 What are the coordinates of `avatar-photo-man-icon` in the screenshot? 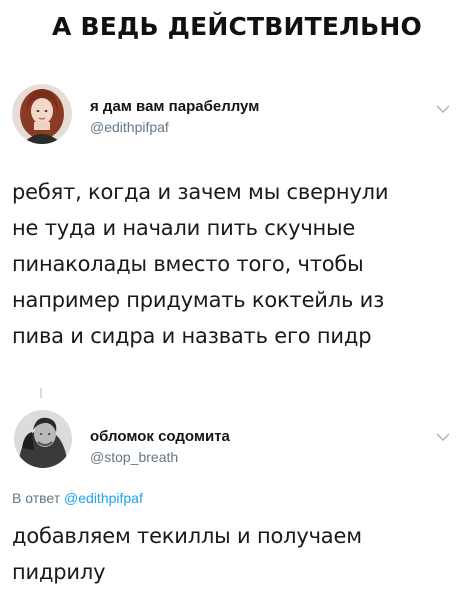 It's located at (43, 439).